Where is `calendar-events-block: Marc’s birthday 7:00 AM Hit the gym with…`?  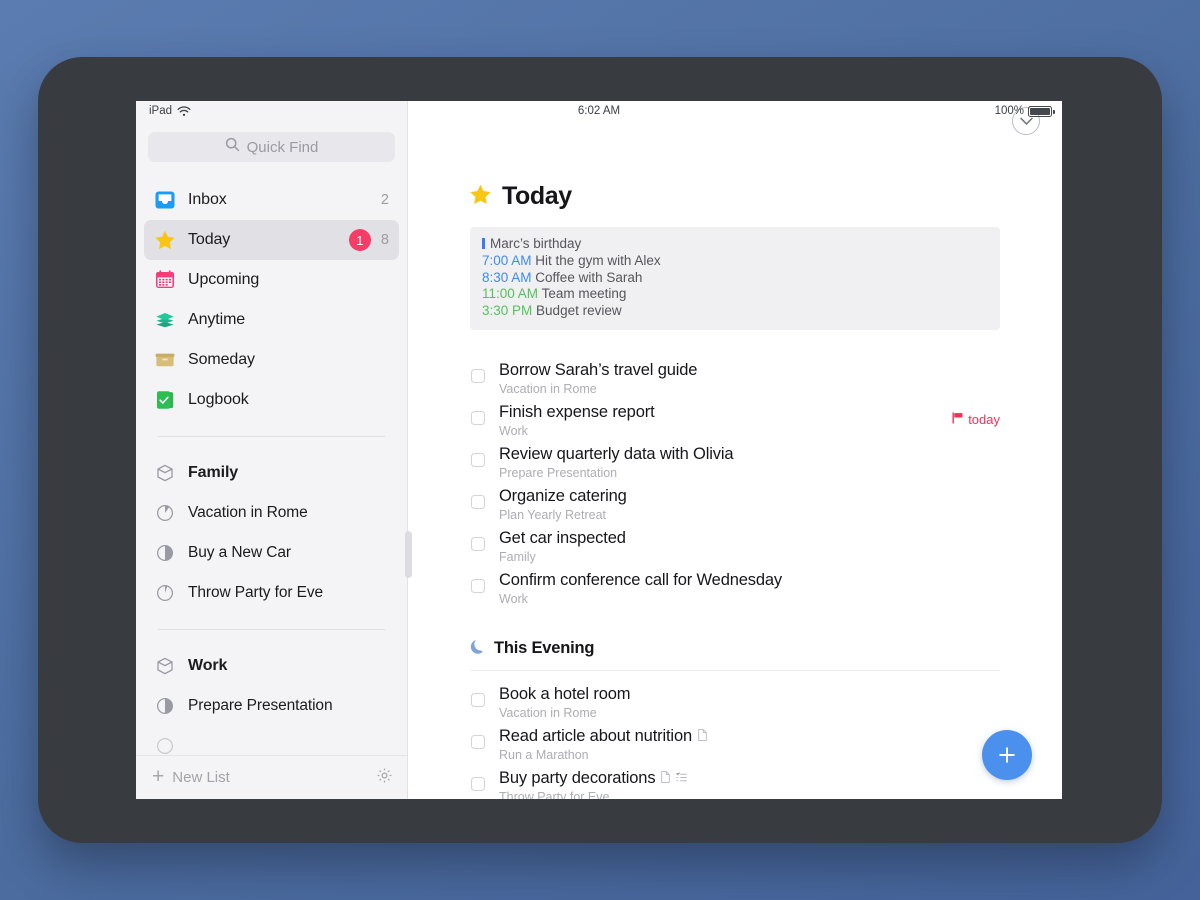 calendar-events-block: Marc’s birthday 7:00 AM Hit the gym with… is located at coordinates (735, 278).